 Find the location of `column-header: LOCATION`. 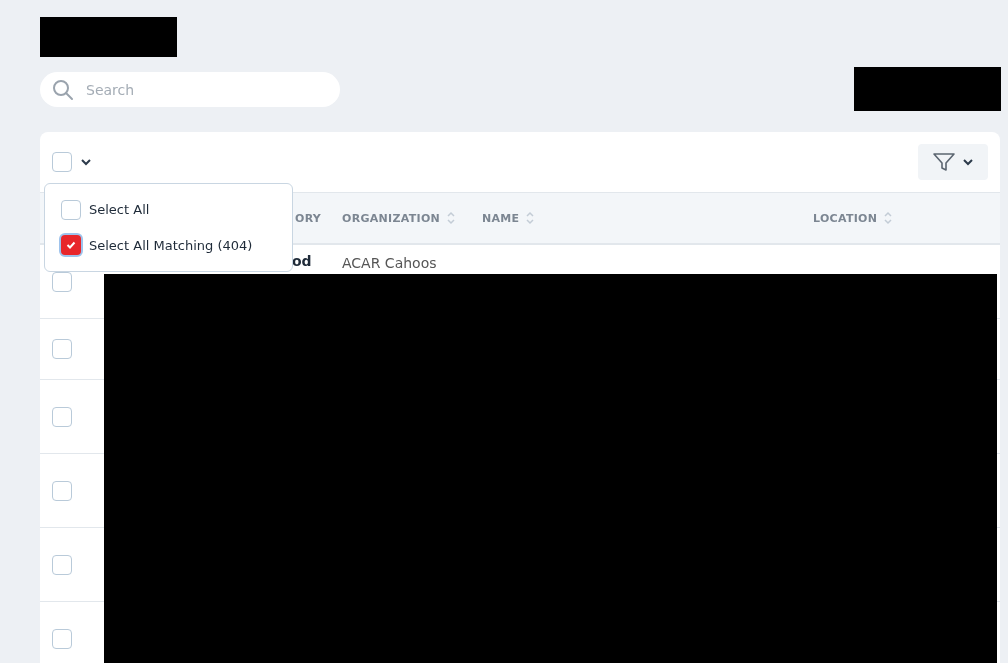

column-header: LOCATION is located at coordinates (845, 218).